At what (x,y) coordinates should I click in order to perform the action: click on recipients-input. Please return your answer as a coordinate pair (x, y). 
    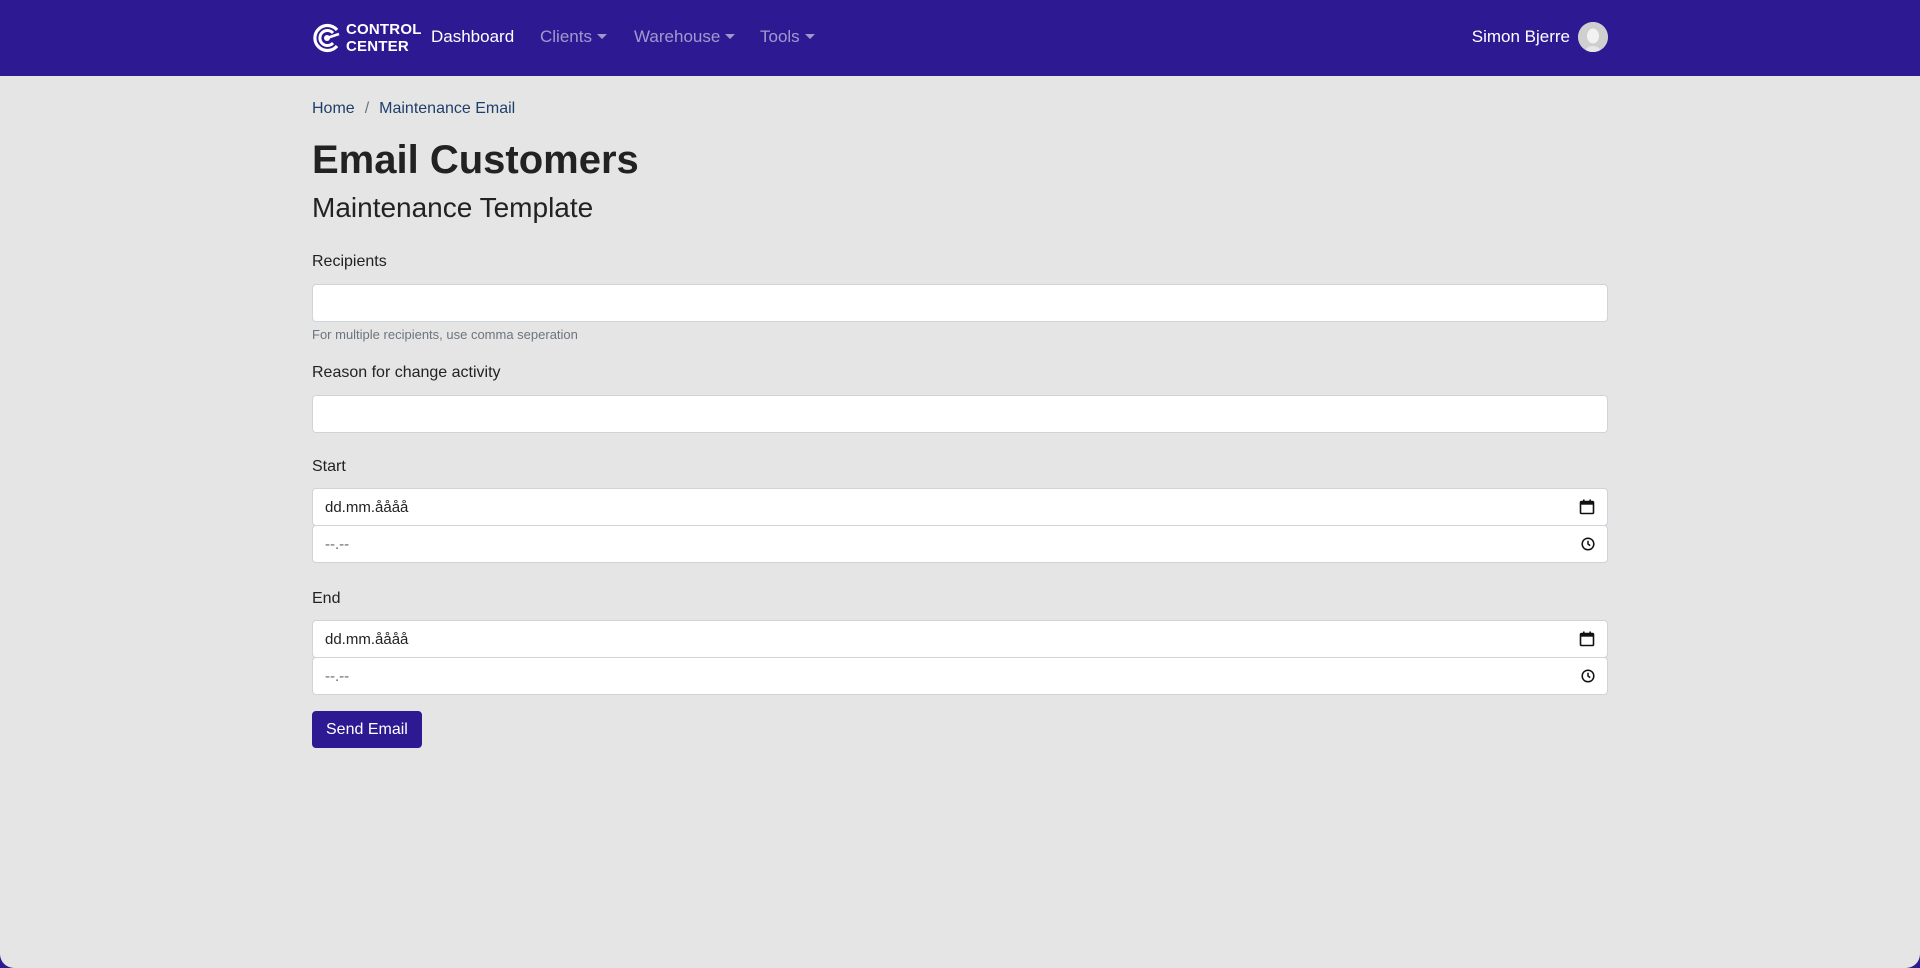
    Looking at the image, I should click on (960, 303).